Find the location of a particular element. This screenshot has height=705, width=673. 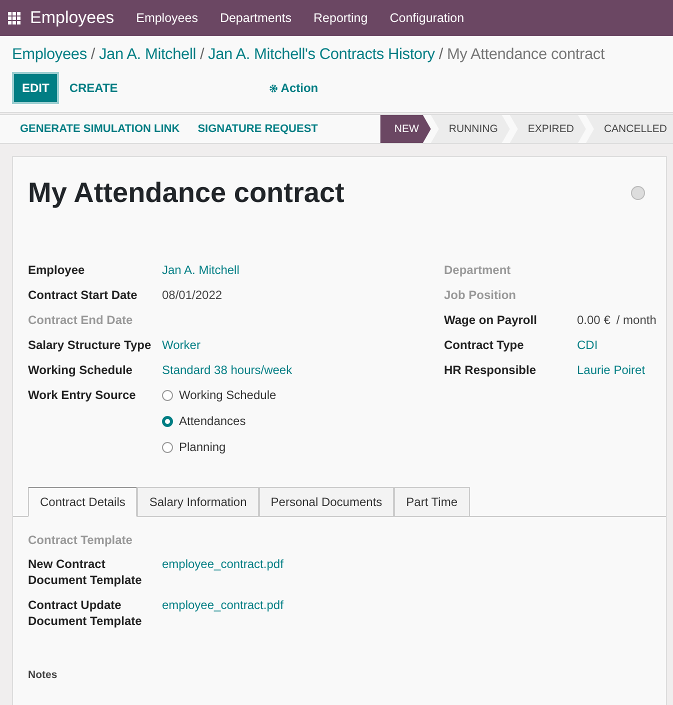

edit-button: EDIT is located at coordinates (36, 88).